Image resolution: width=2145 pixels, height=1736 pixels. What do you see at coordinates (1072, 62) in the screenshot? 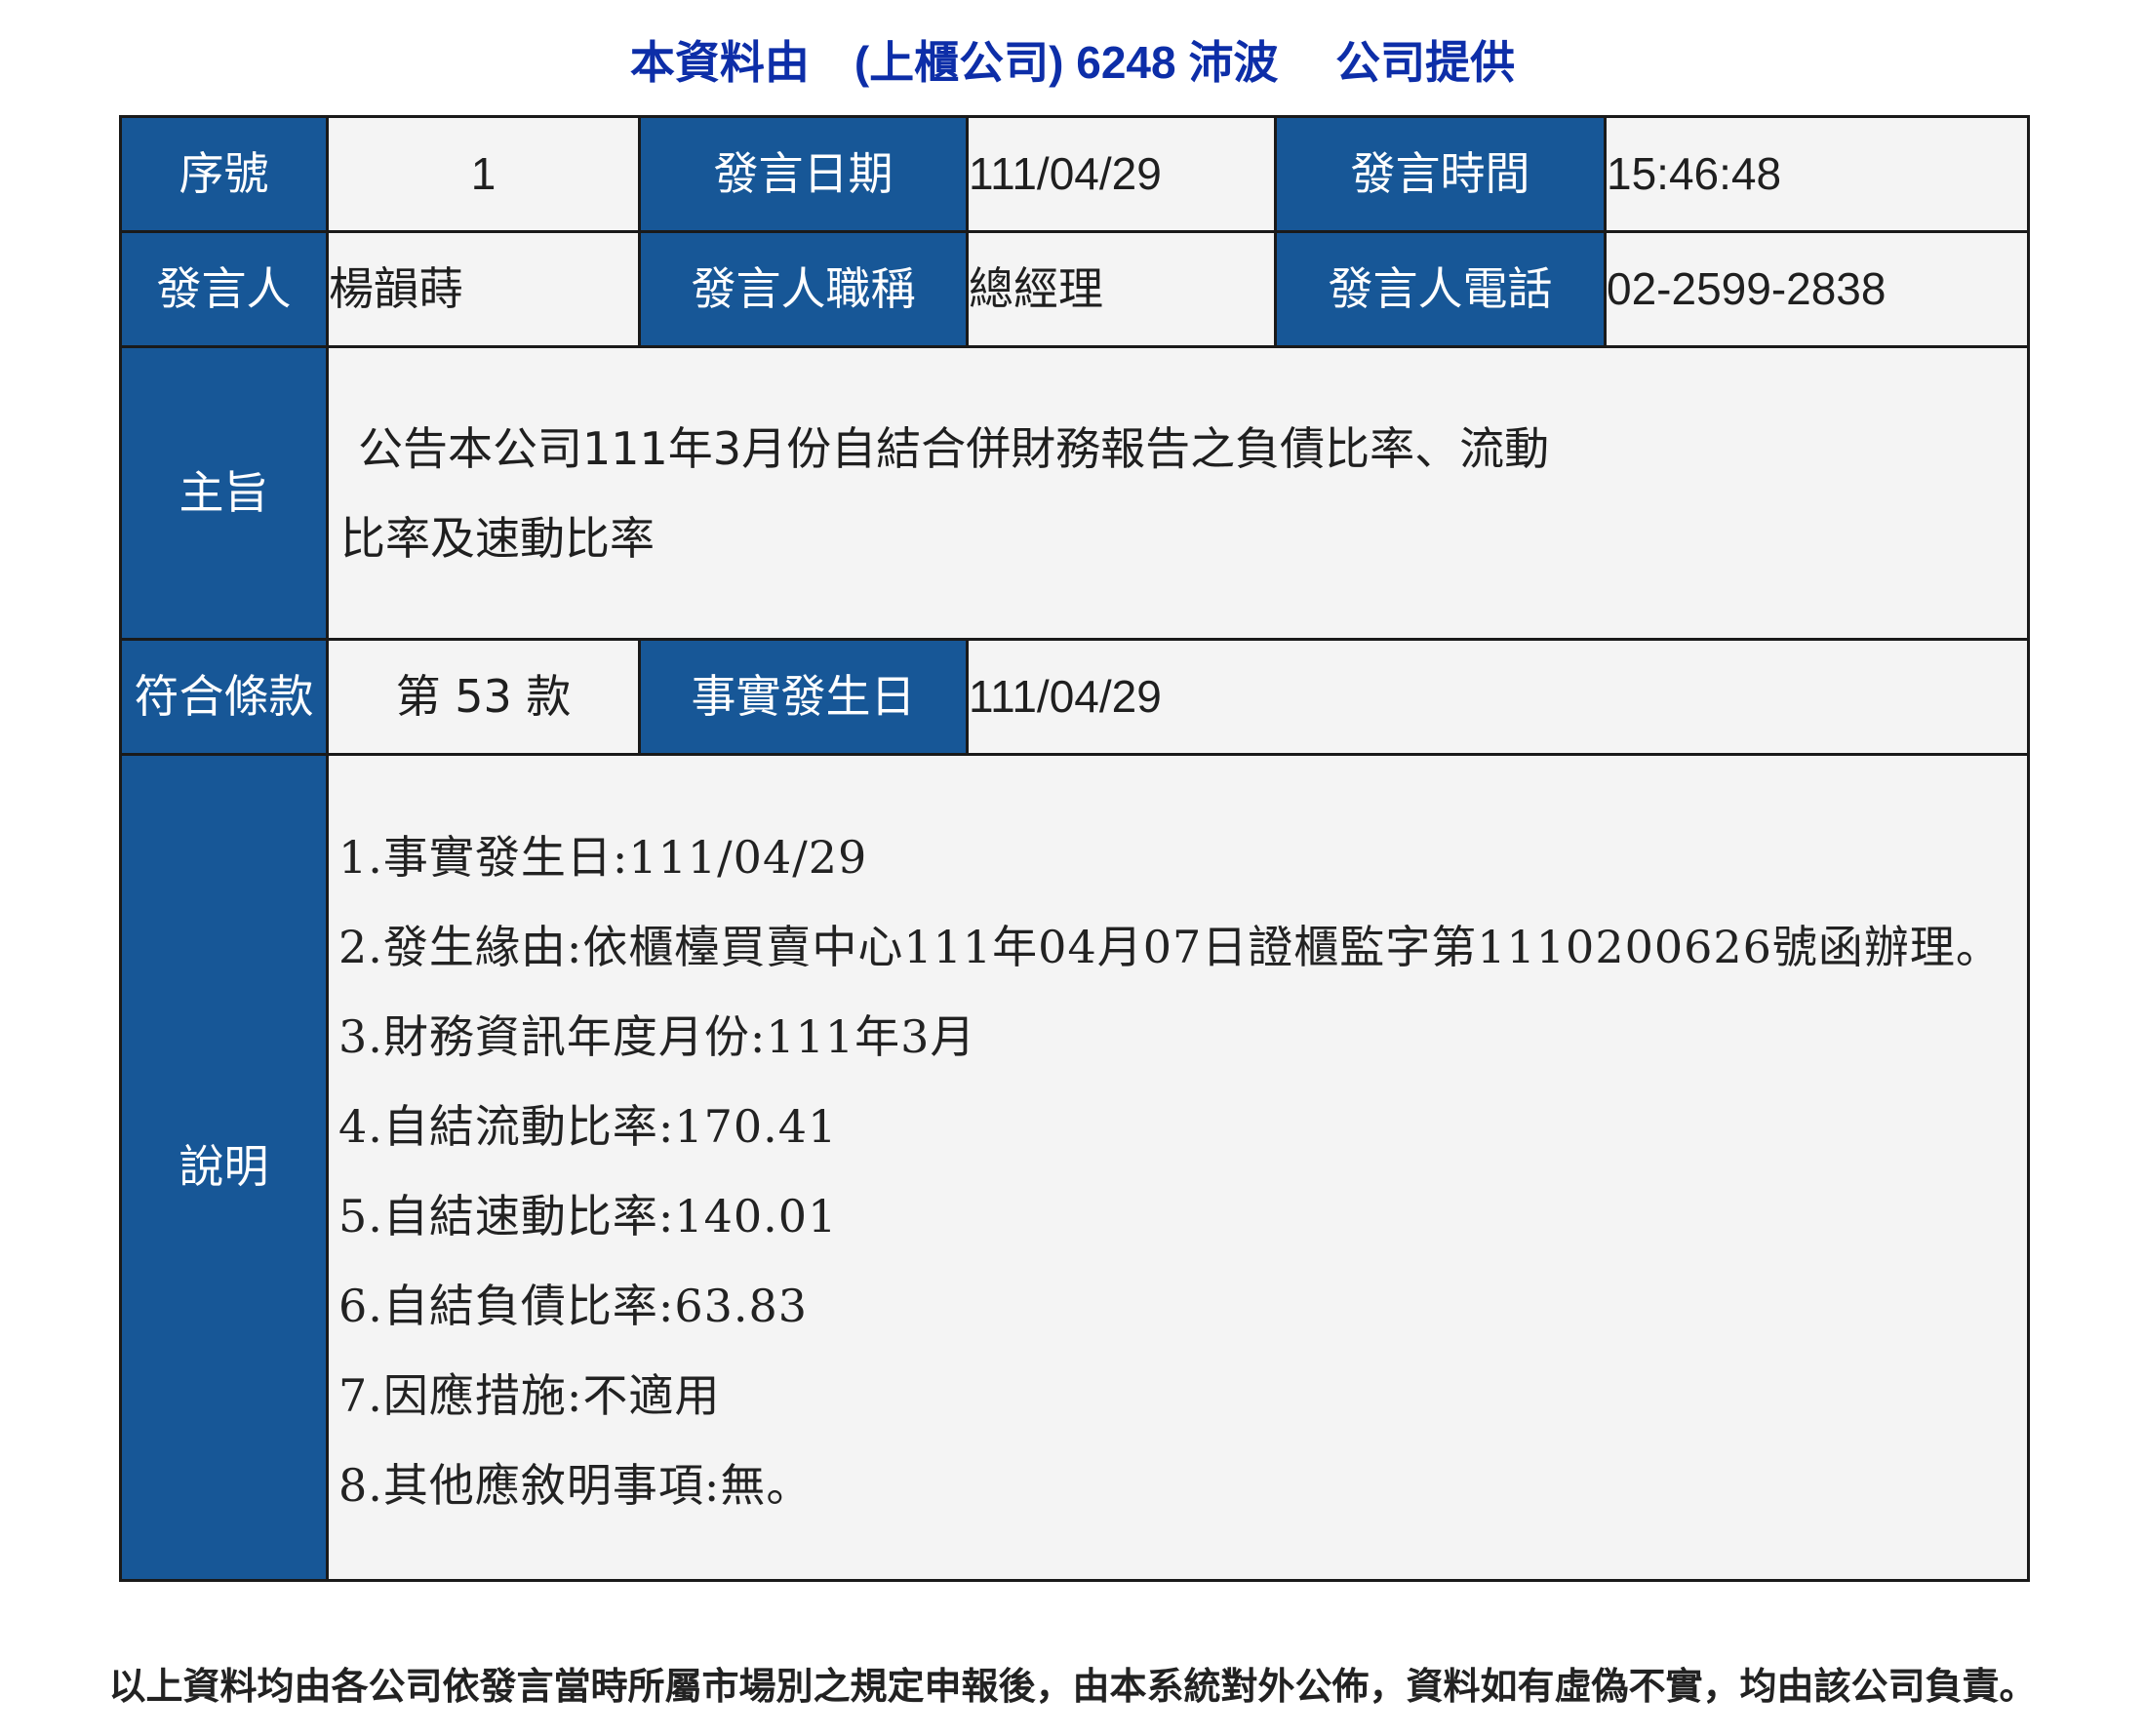
I see `page-header: 本資料由 (上櫃公司) 6248 沛波 公司提供` at bounding box center [1072, 62].